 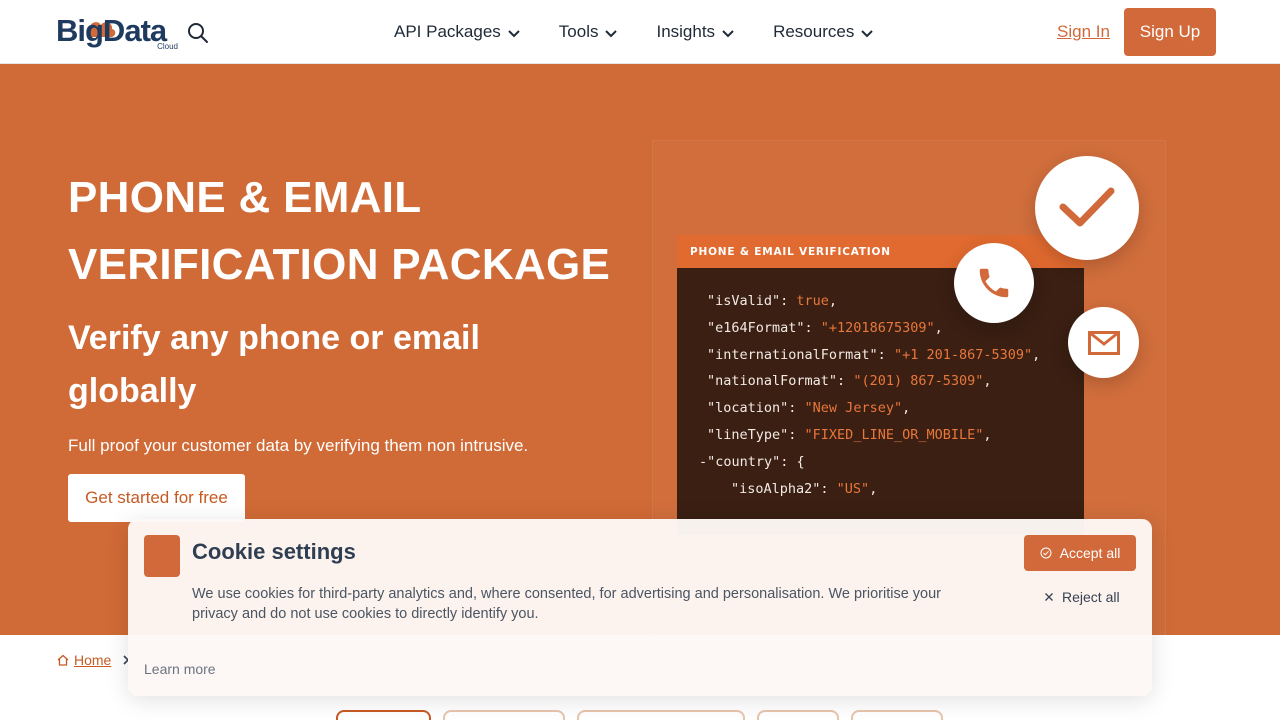 I want to click on nav-item-label: Resources, so click(x=814, y=31).